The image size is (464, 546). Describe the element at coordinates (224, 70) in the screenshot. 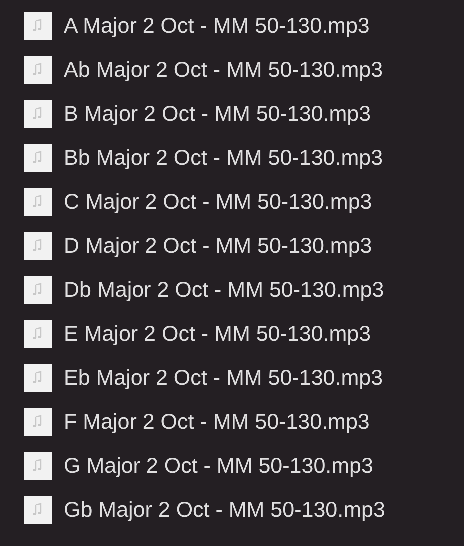

I see `file-name: Ab Major 2 Oct - MM 50-130.mp3` at that location.